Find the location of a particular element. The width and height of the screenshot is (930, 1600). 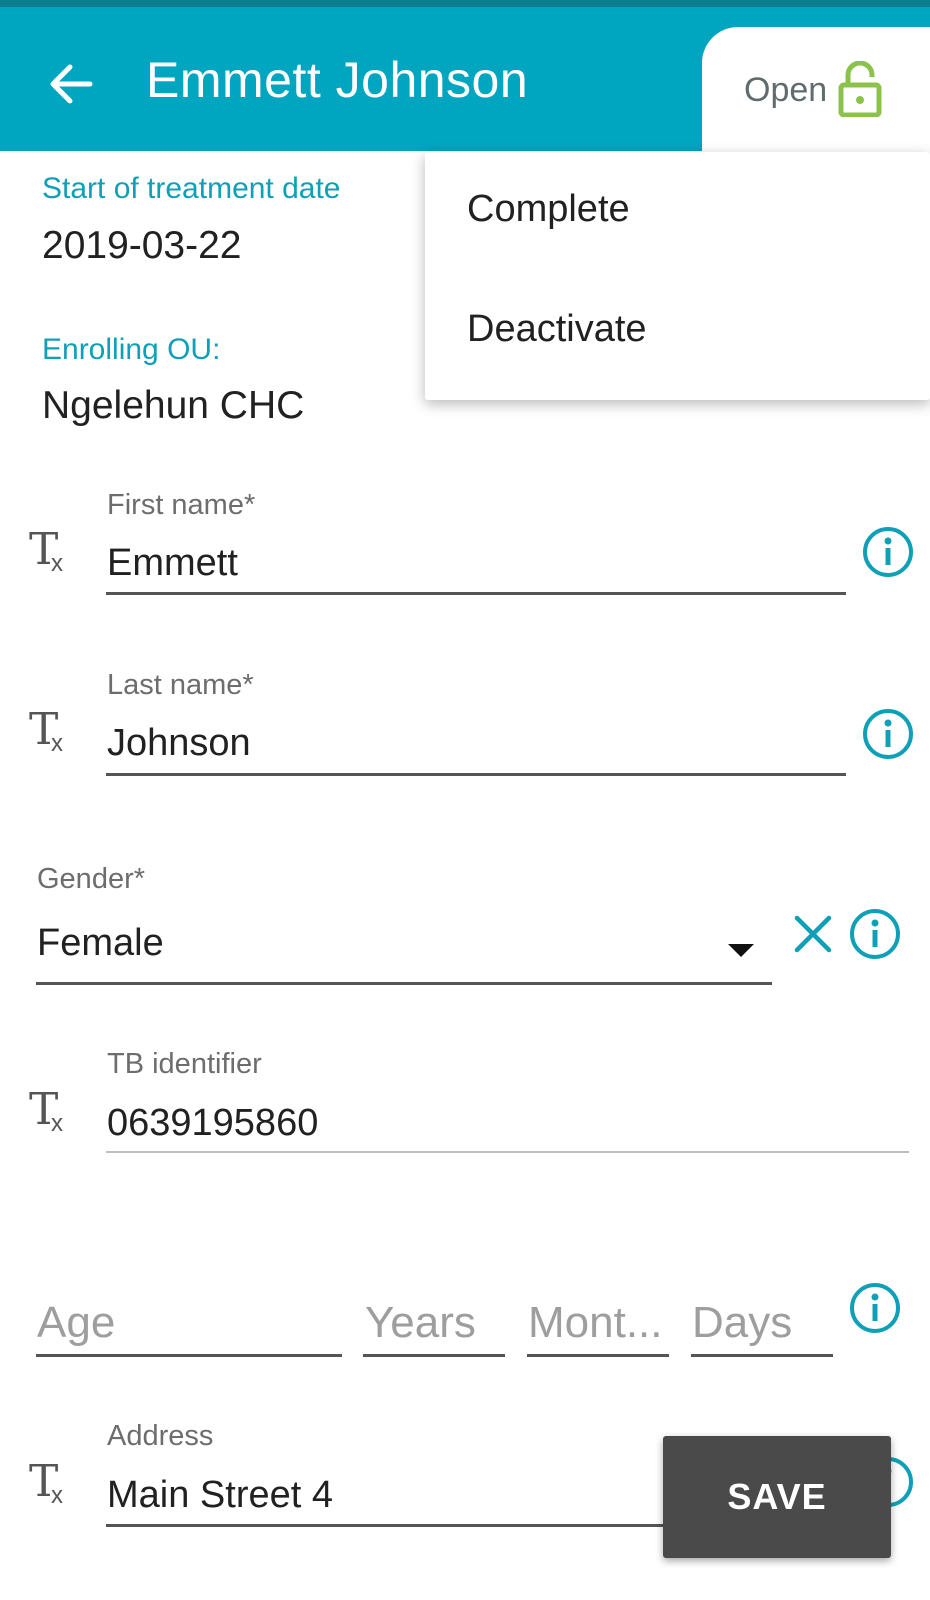

save-button-label: SAVE is located at coordinates (777, 1496).